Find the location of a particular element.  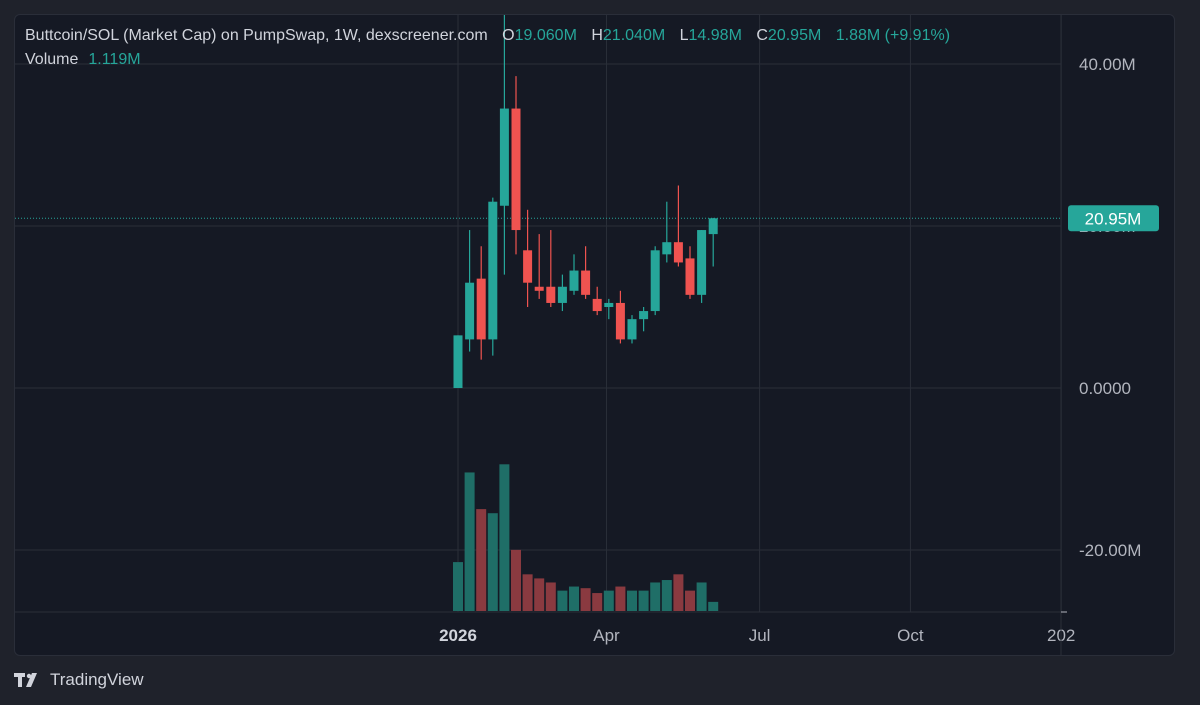

close-label: C is located at coordinates (762, 35).